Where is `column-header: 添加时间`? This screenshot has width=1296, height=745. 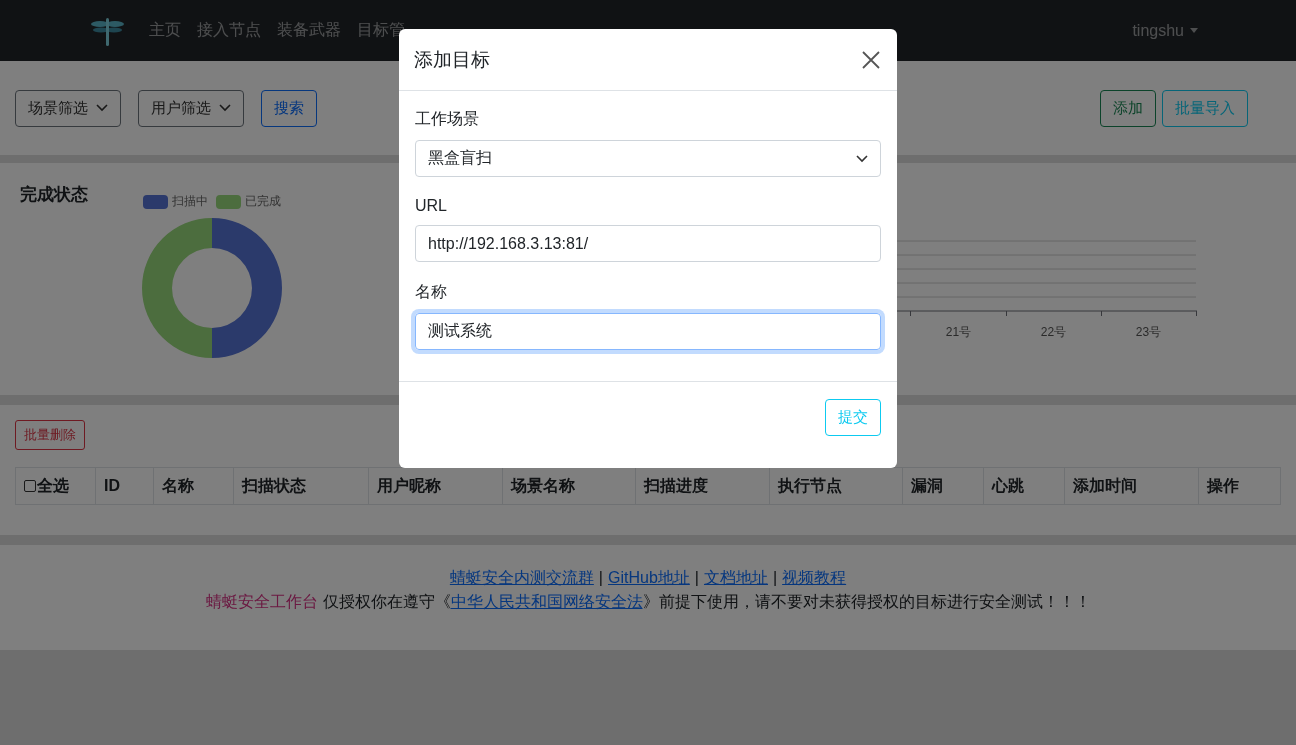 column-header: 添加时间 is located at coordinates (1132, 486).